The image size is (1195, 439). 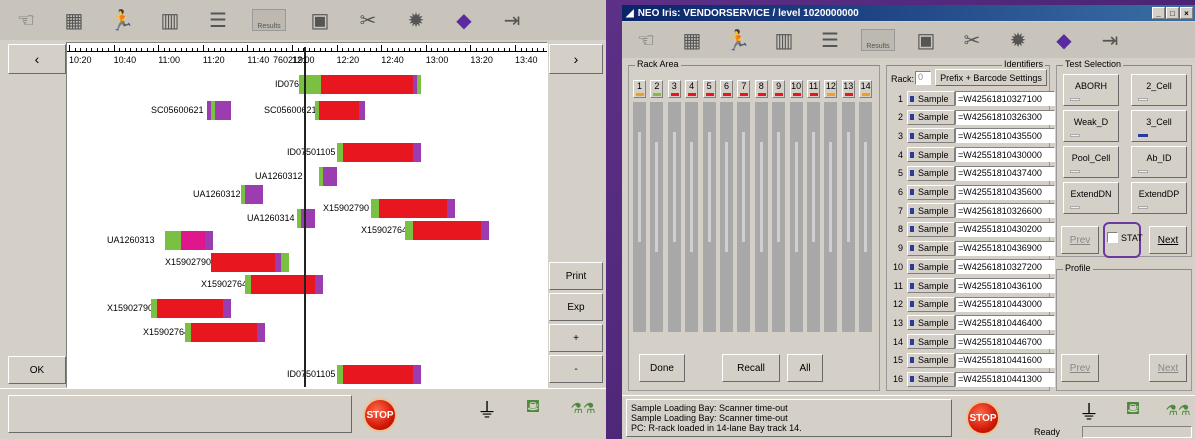 What do you see at coordinates (738, 40) in the screenshot?
I see `running-man-icon: 🏃` at bounding box center [738, 40].